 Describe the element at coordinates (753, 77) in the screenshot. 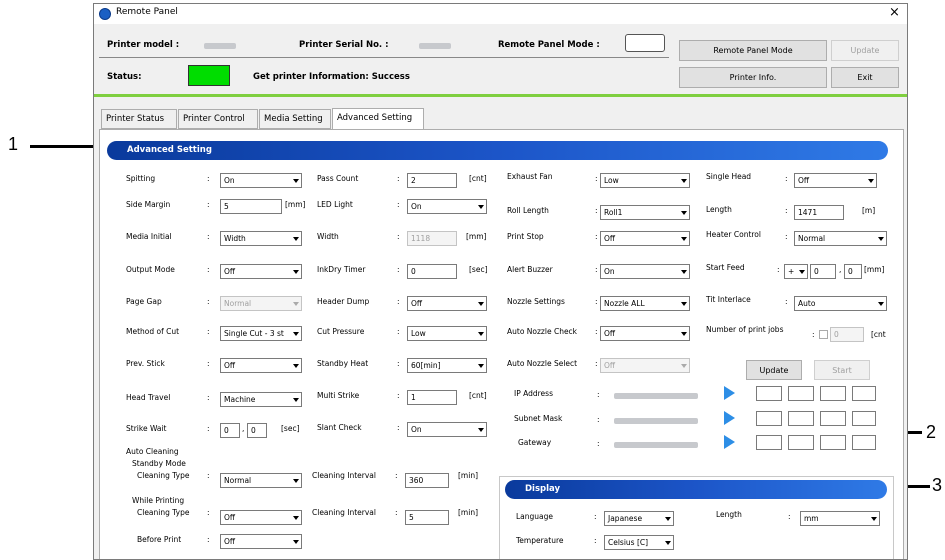

I see `printer-info-button: Printer Info.` at that location.